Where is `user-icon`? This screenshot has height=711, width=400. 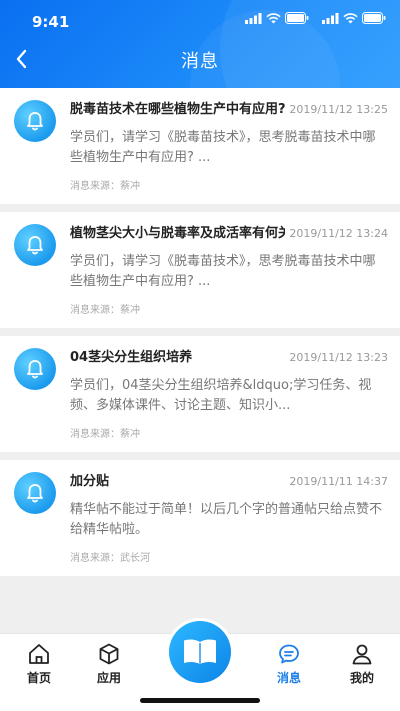 user-icon is located at coordinates (362, 654).